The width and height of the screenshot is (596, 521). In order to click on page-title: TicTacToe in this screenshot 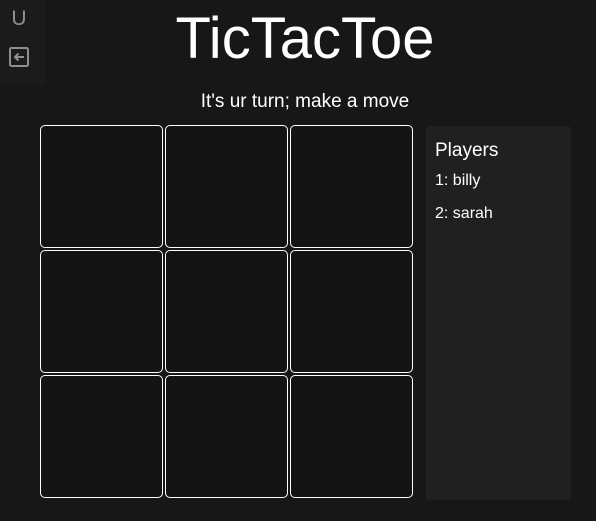, I will do `click(305, 38)`.